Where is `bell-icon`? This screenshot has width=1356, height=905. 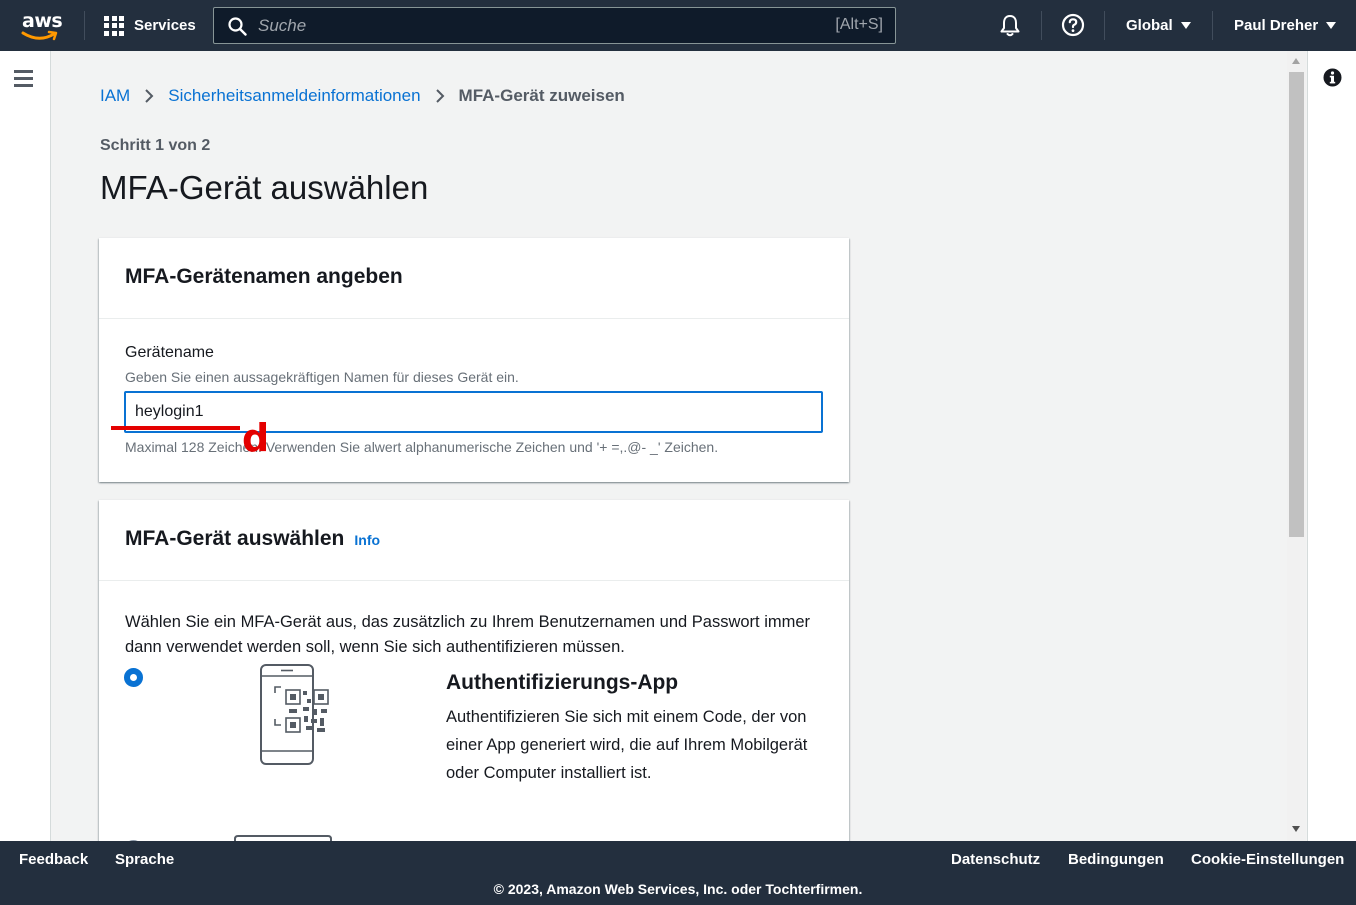
bell-icon is located at coordinates (1010, 25).